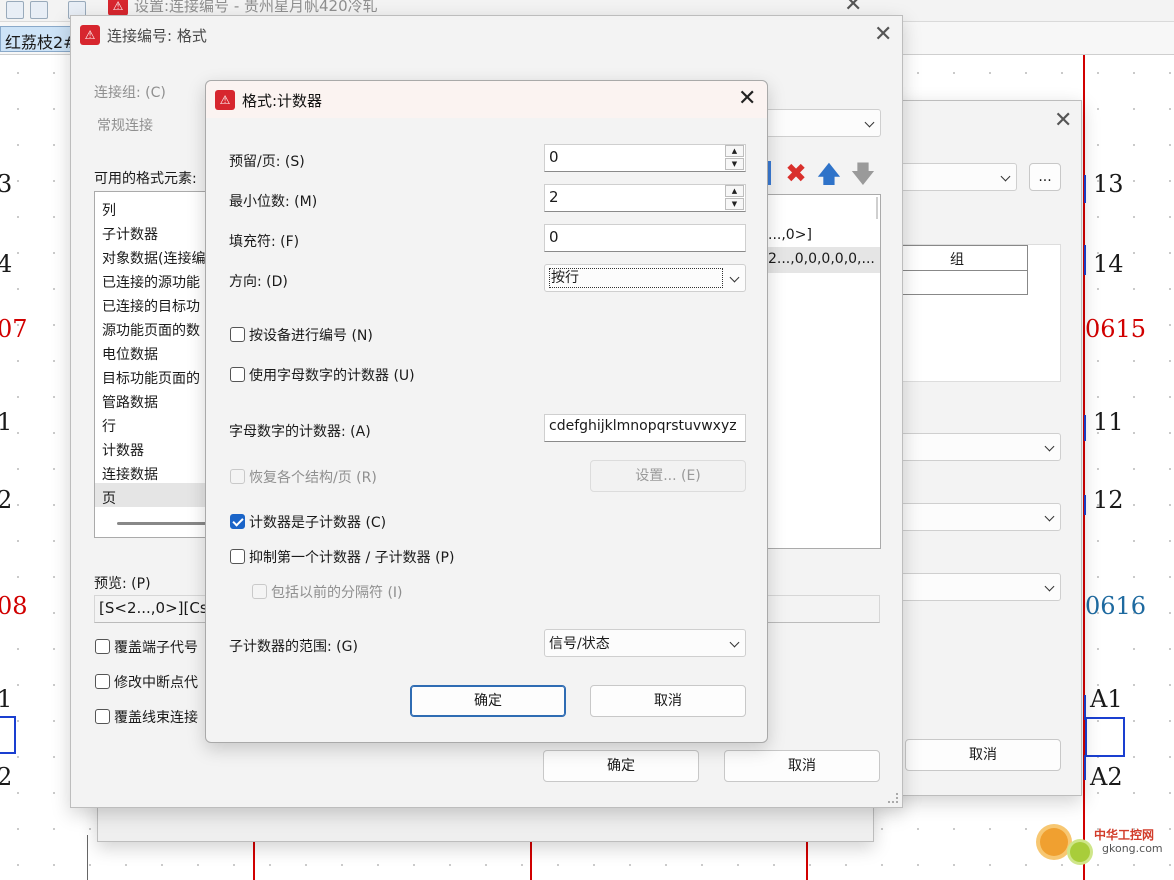 This screenshot has height=880, width=1174. Describe the element at coordinates (237, 476) in the screenshot. I see `restore-checkbox` at that location.